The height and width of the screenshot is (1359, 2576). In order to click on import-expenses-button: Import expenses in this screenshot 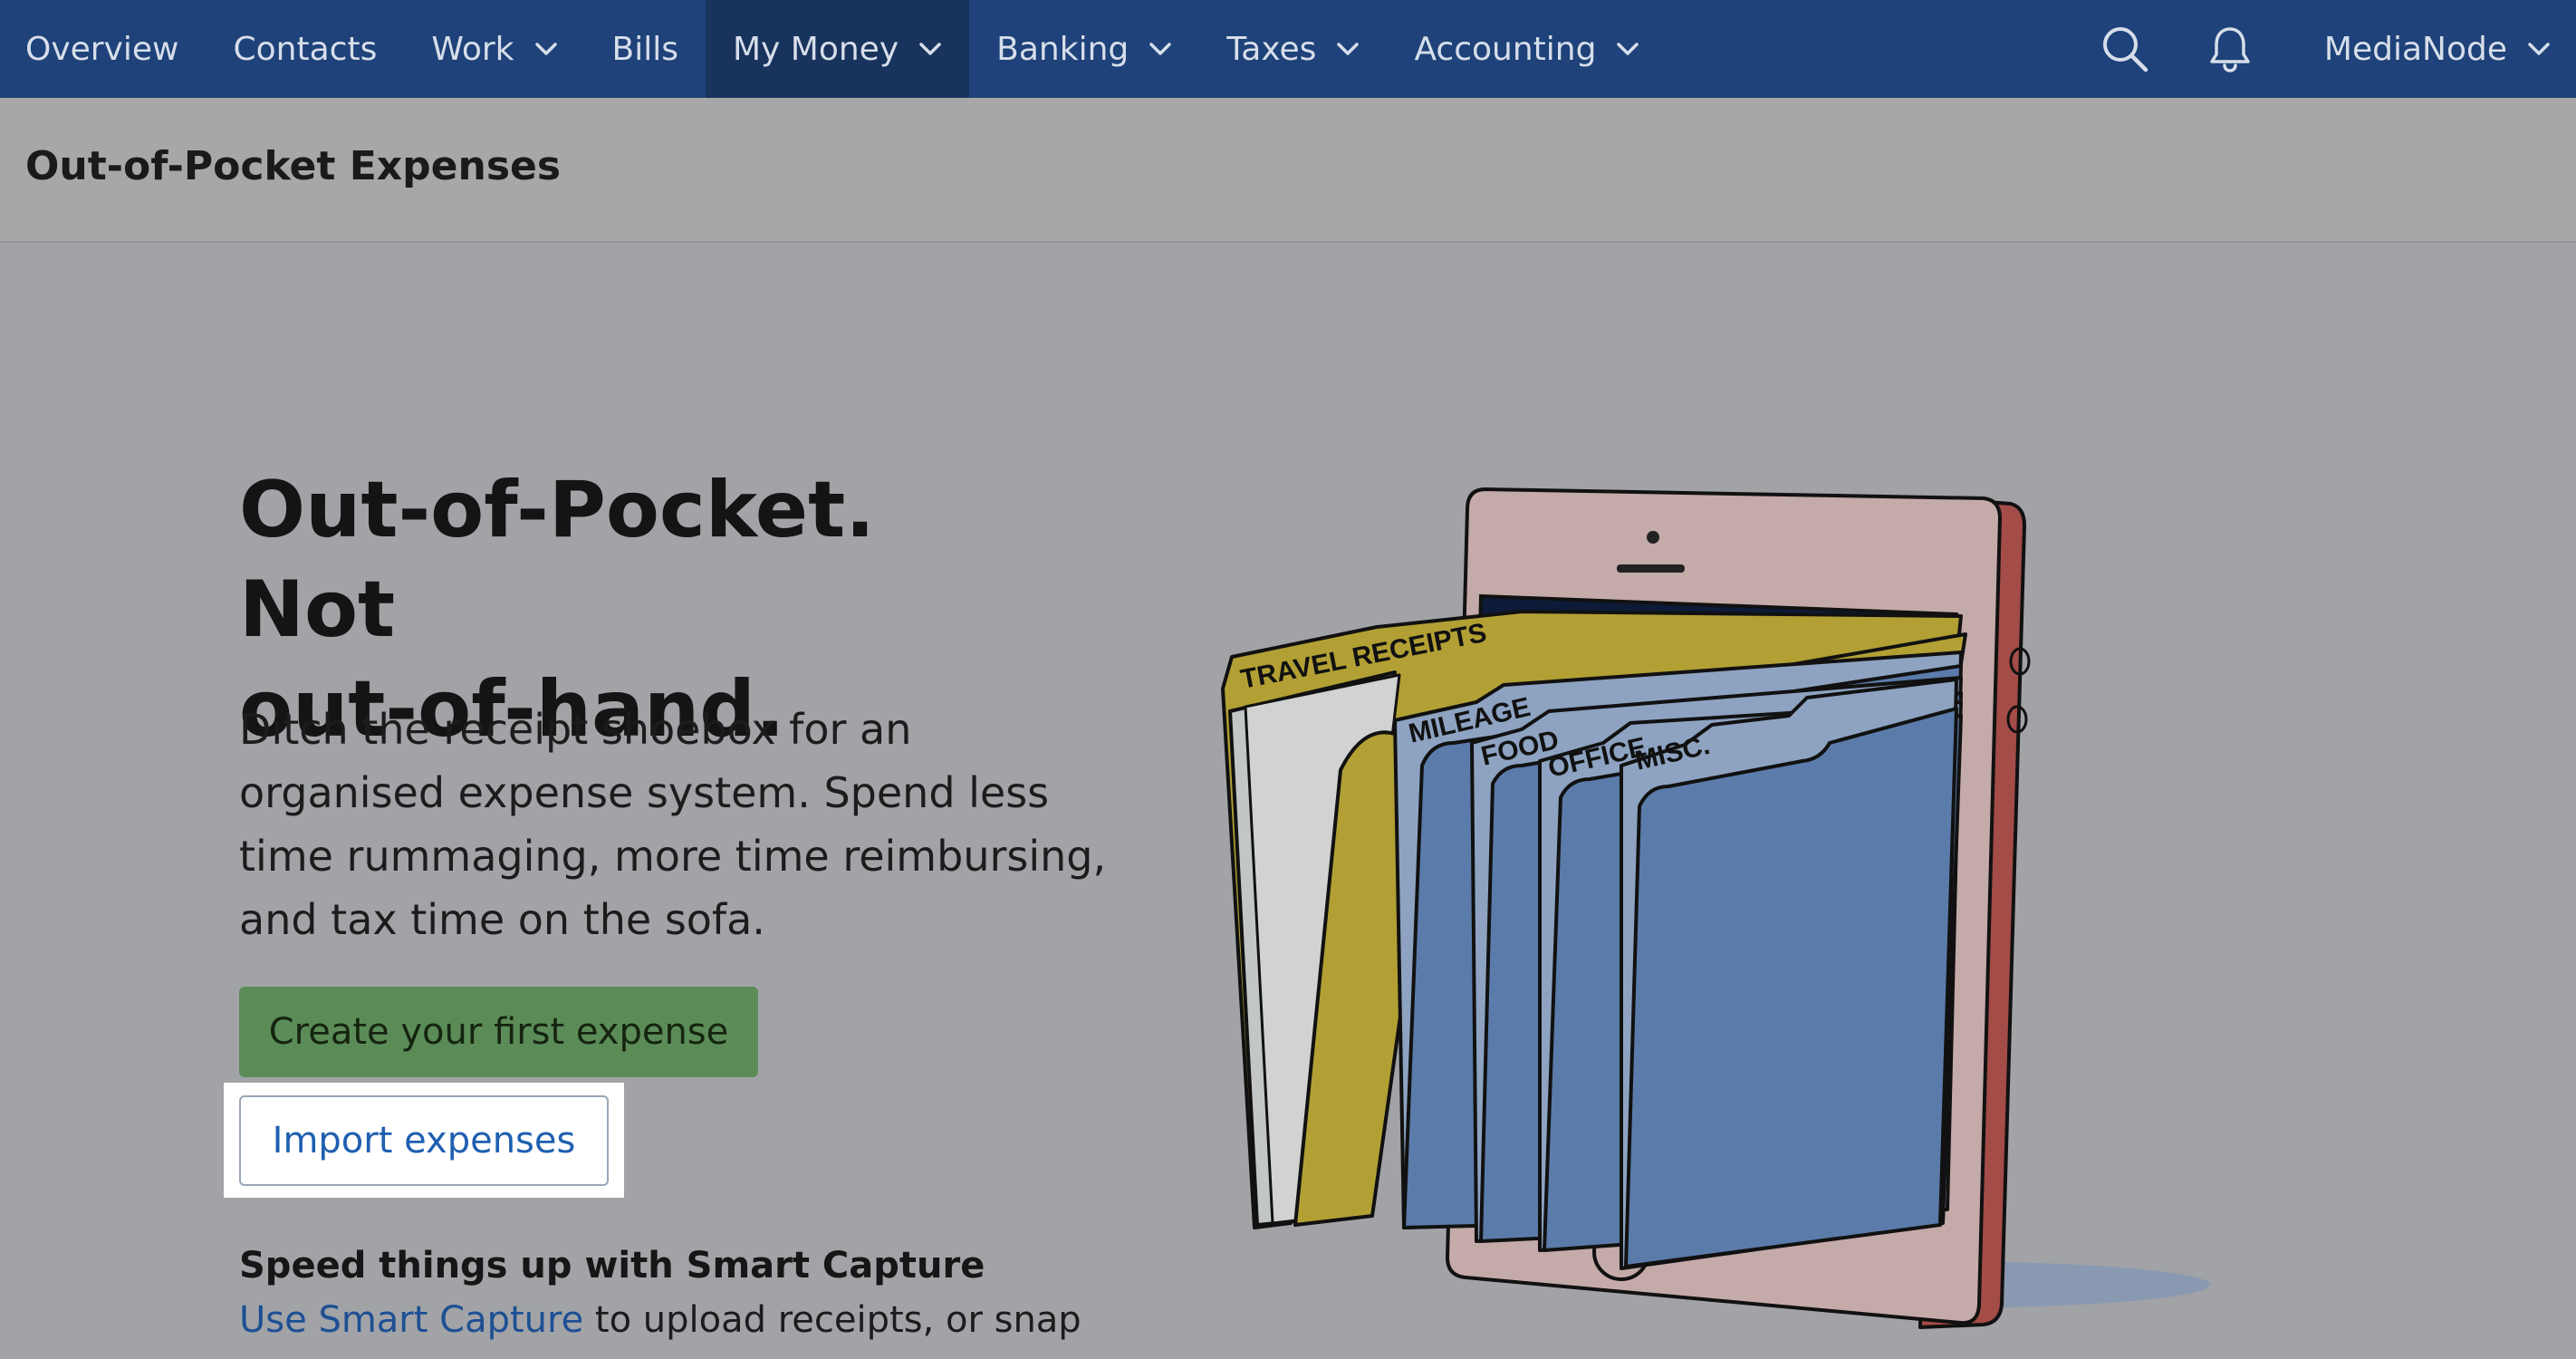, I will do `click(424, 1140)`.